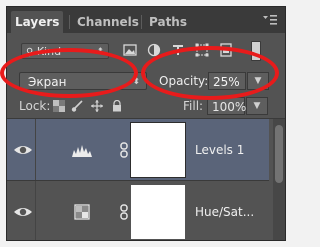 The width and height of the screenshot is (320, 247). What do you see at coordinates (210, 73) in the screenshot?
I see `annotation-circle-opacity` at bounding box center [210, 73].